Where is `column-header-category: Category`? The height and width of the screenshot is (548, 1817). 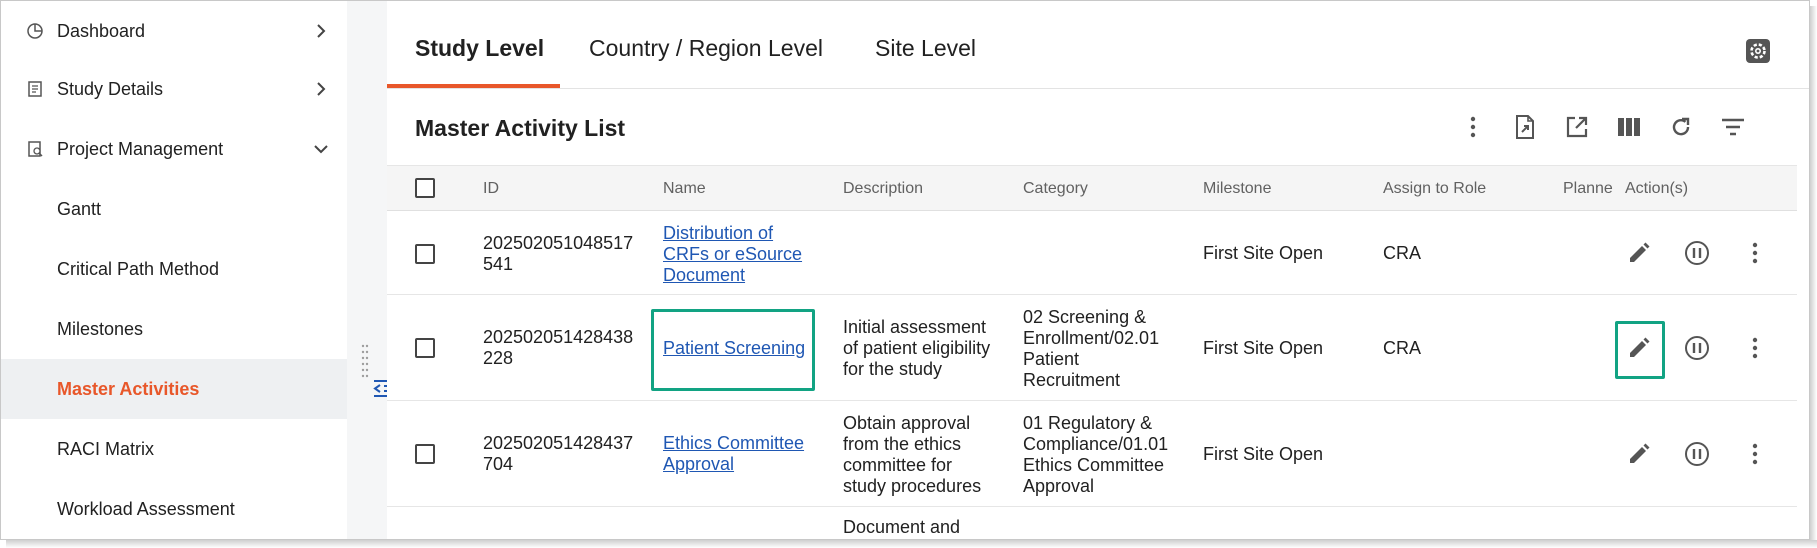 column-header-category: Category is located at coordinates (1055, 189).